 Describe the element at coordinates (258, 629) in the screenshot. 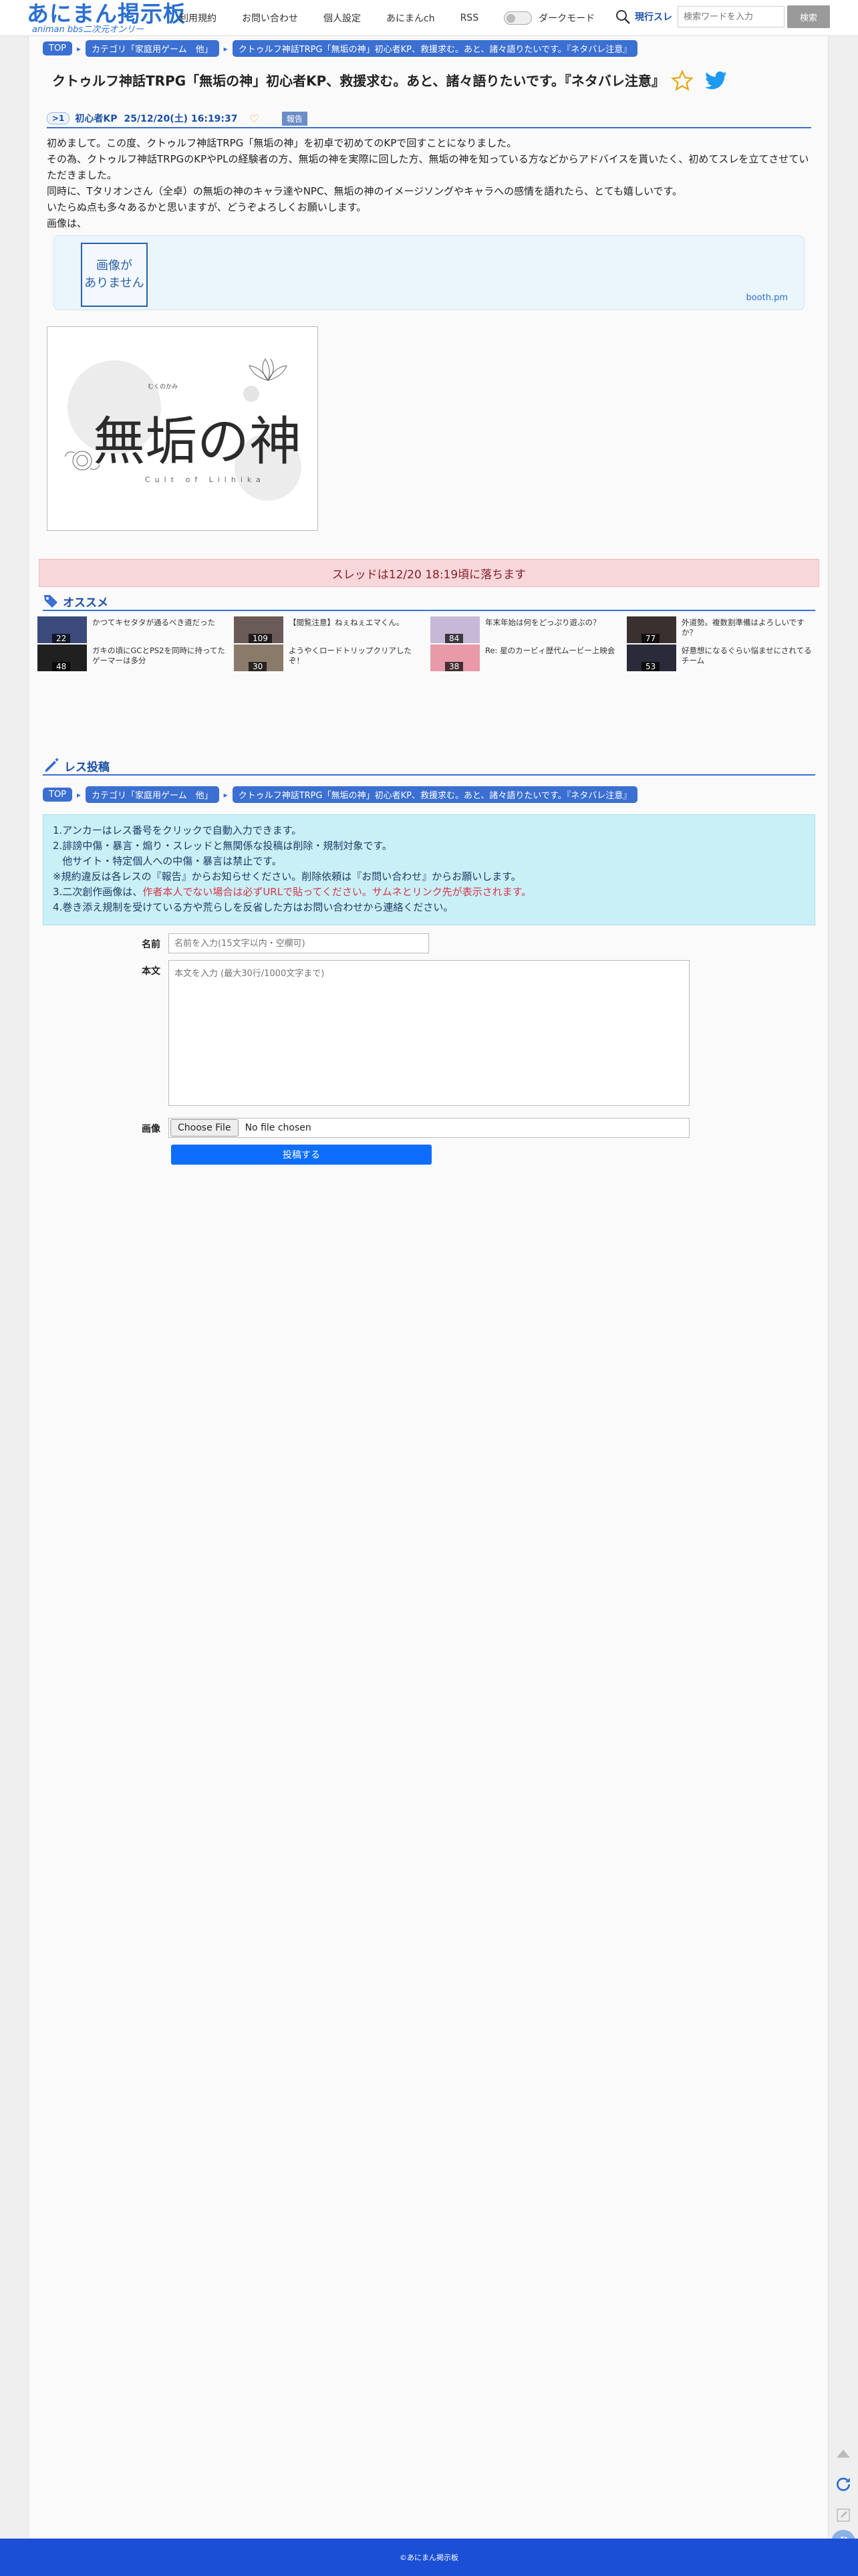

I see `recommend-thumbnail: 109` at that location.